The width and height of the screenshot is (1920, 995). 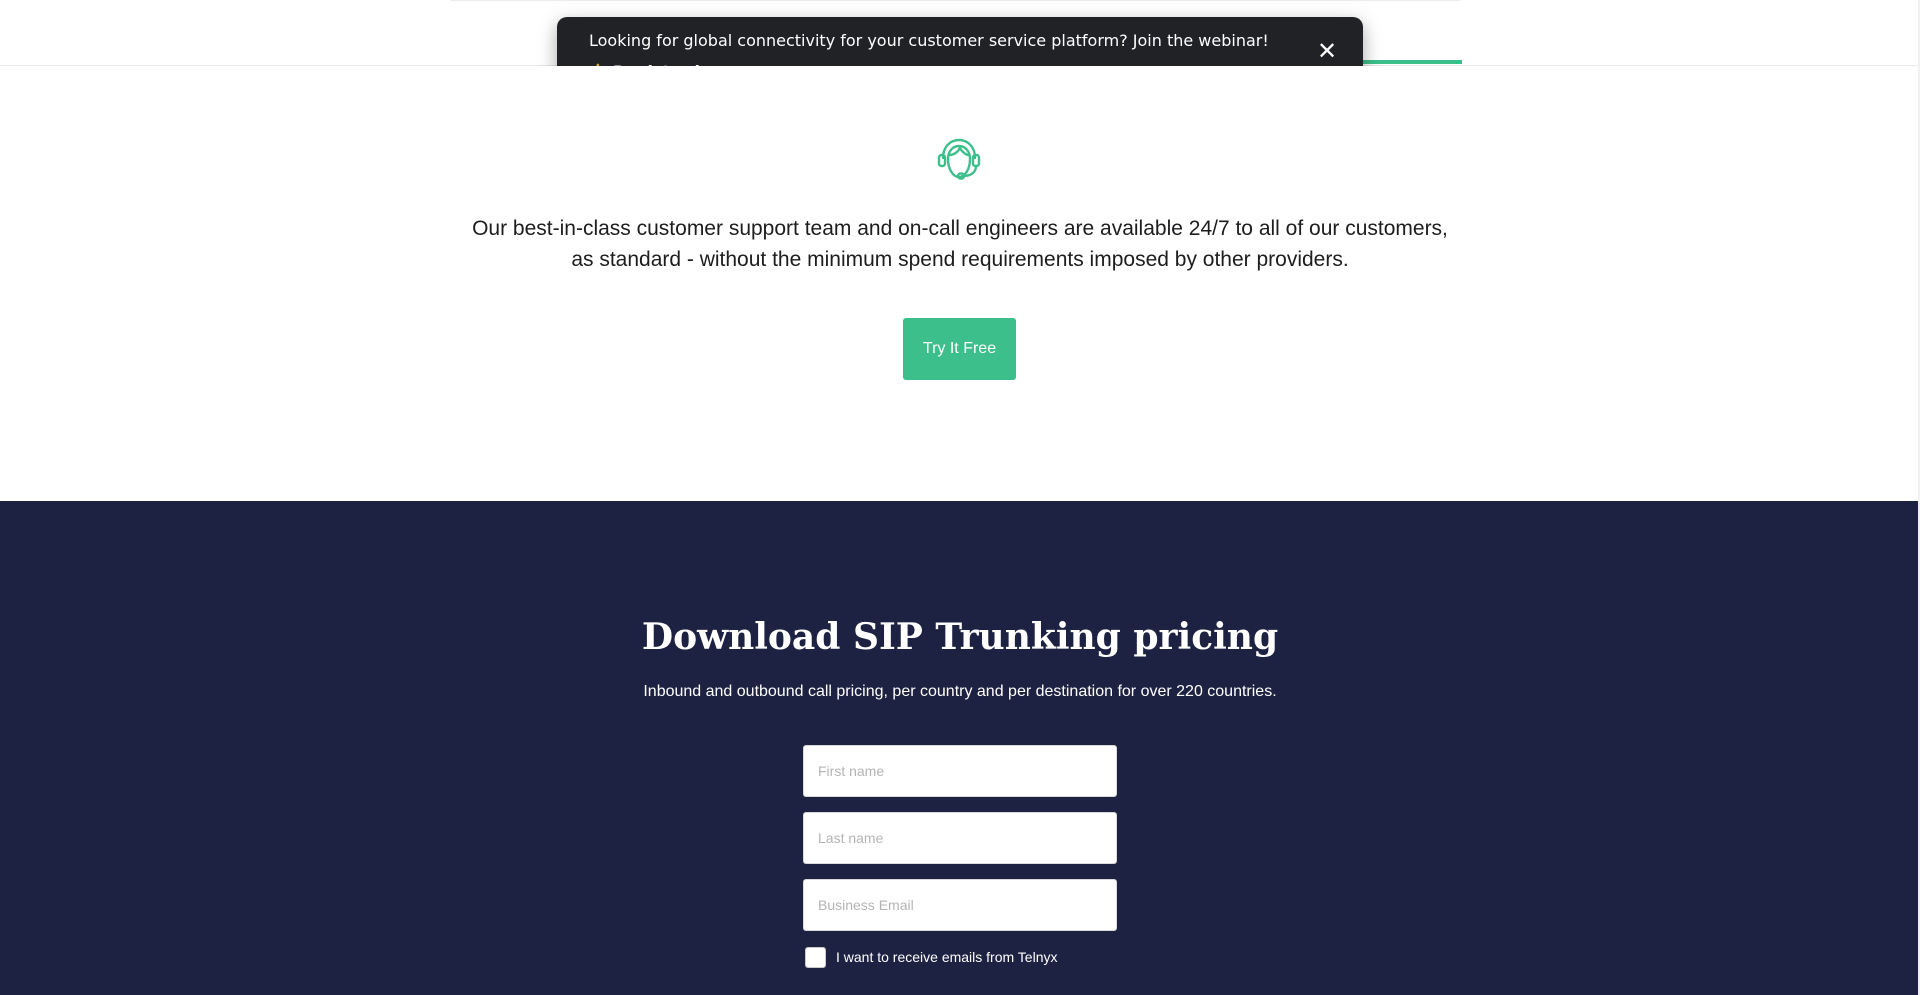 What do you see at coordinates (815, 957) in the screenshot?
I see `email-consent-checkbox` at bounding box center [815, 957].